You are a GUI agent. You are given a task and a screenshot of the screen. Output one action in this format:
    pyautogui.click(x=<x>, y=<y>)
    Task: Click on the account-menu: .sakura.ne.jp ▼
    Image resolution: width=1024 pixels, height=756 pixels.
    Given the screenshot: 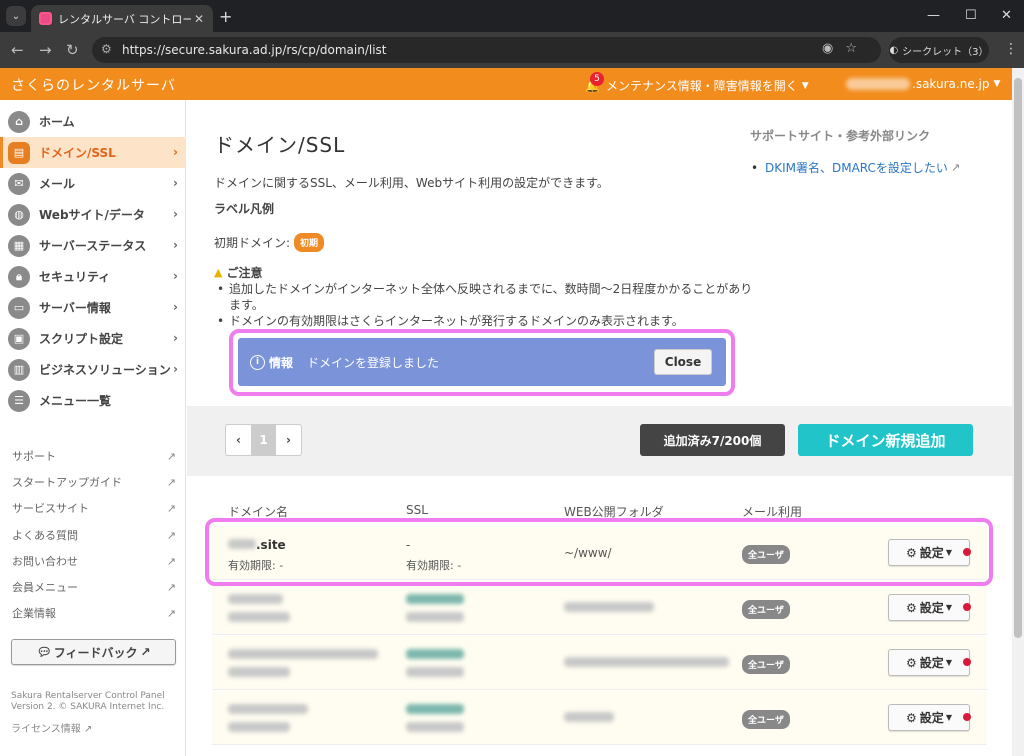 What is the action you would take?
    pyautogui.click(x=923, y=84)
    